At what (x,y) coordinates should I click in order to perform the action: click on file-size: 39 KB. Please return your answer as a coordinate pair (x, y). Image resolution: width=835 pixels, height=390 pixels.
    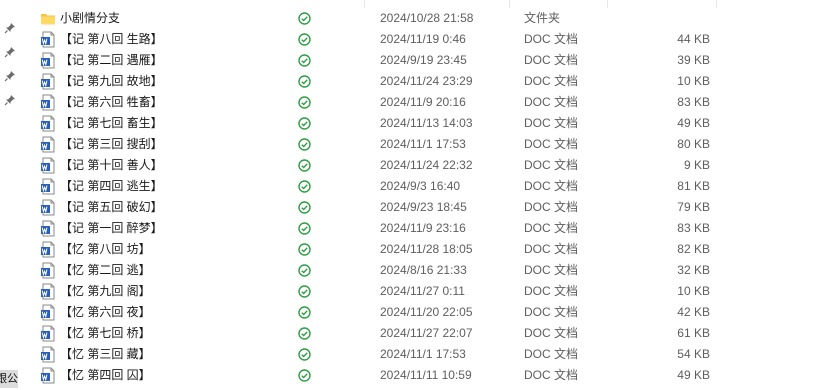
    Looking at the image, I should click on (693, 60).